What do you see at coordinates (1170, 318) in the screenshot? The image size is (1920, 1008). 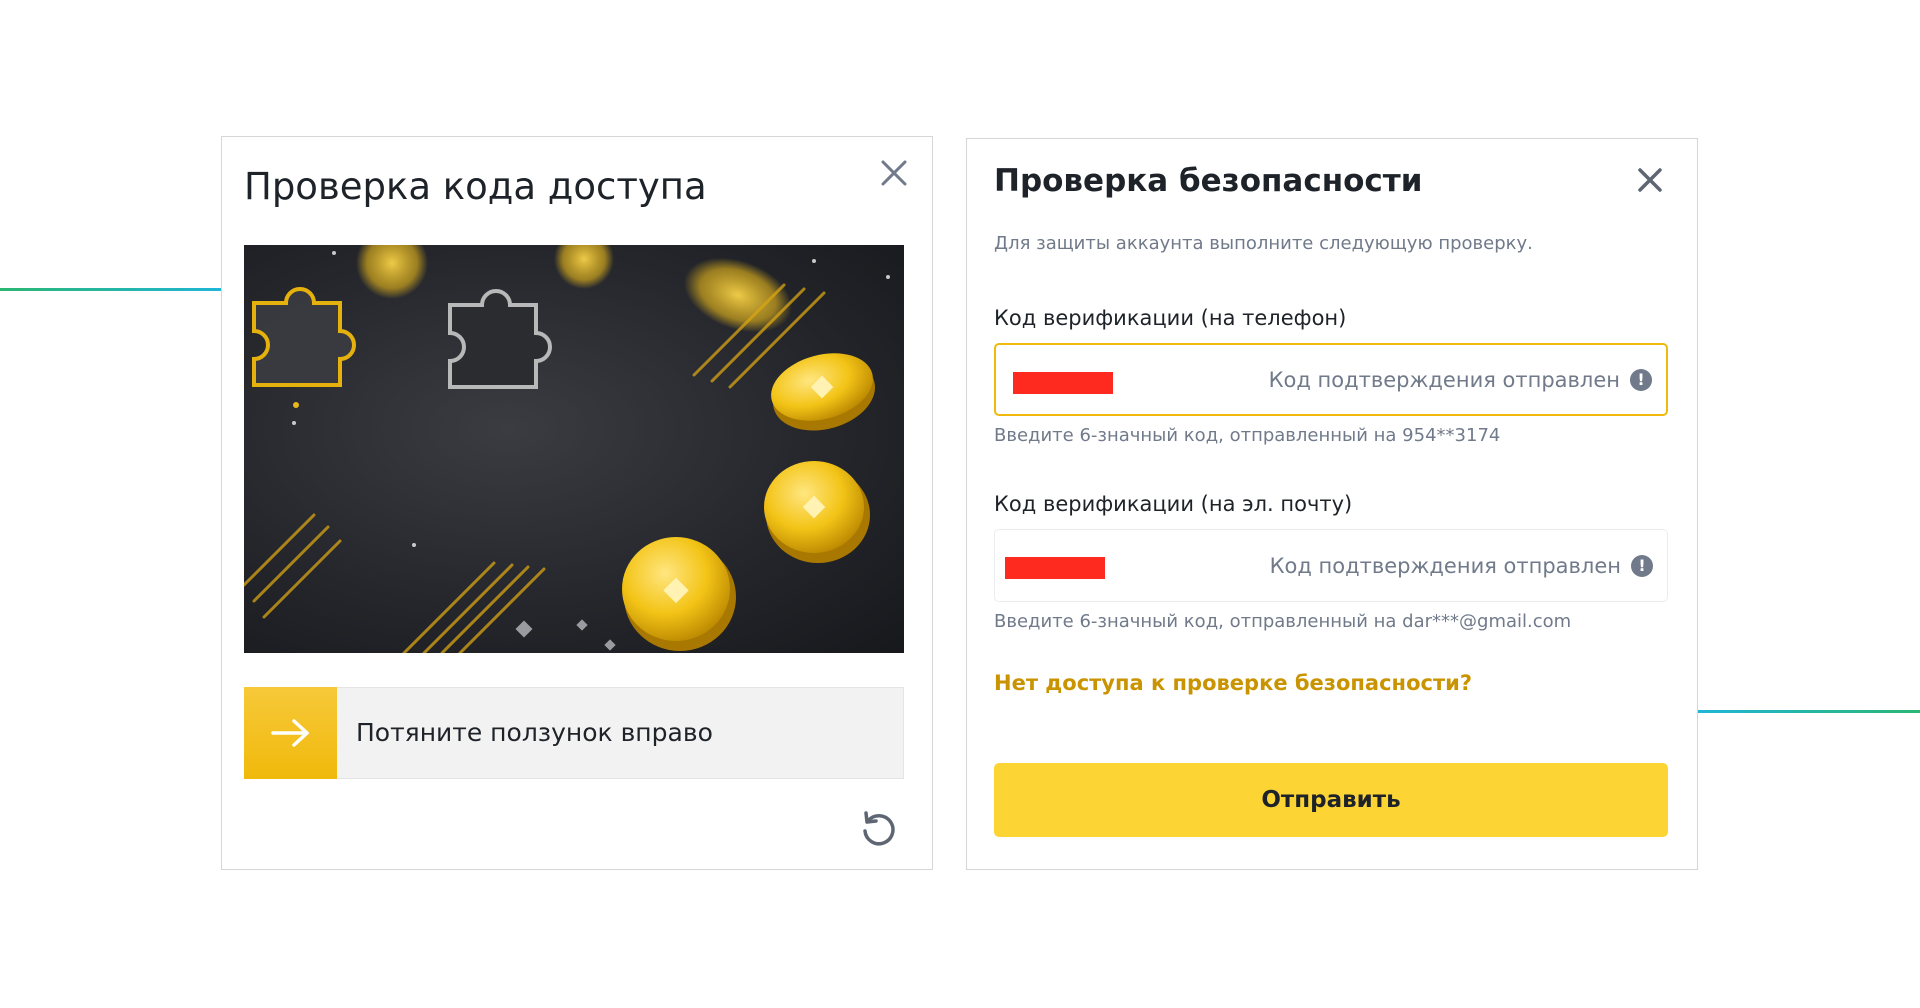 I see `phone-code-label: Код верификации (на телефон)` at bounding box center [1170, 318].